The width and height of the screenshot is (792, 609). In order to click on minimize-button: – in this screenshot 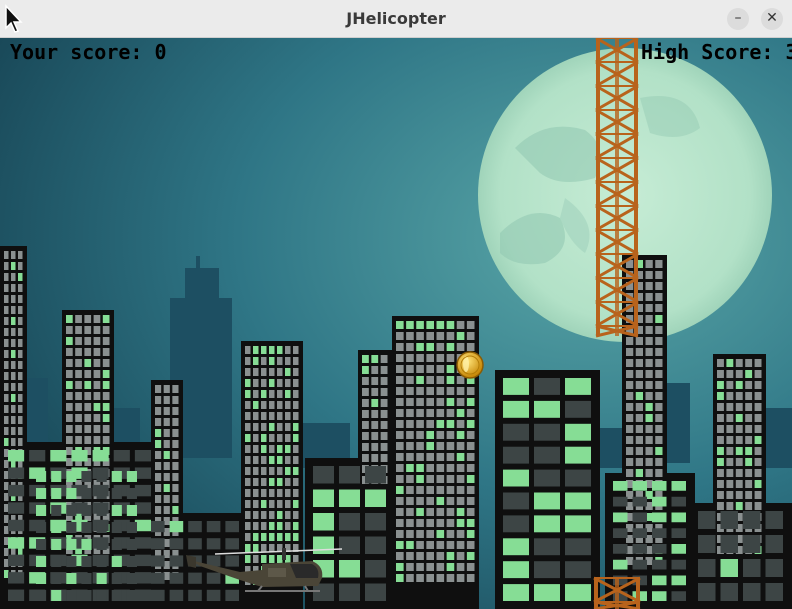, I will do `click(738, 19)`.